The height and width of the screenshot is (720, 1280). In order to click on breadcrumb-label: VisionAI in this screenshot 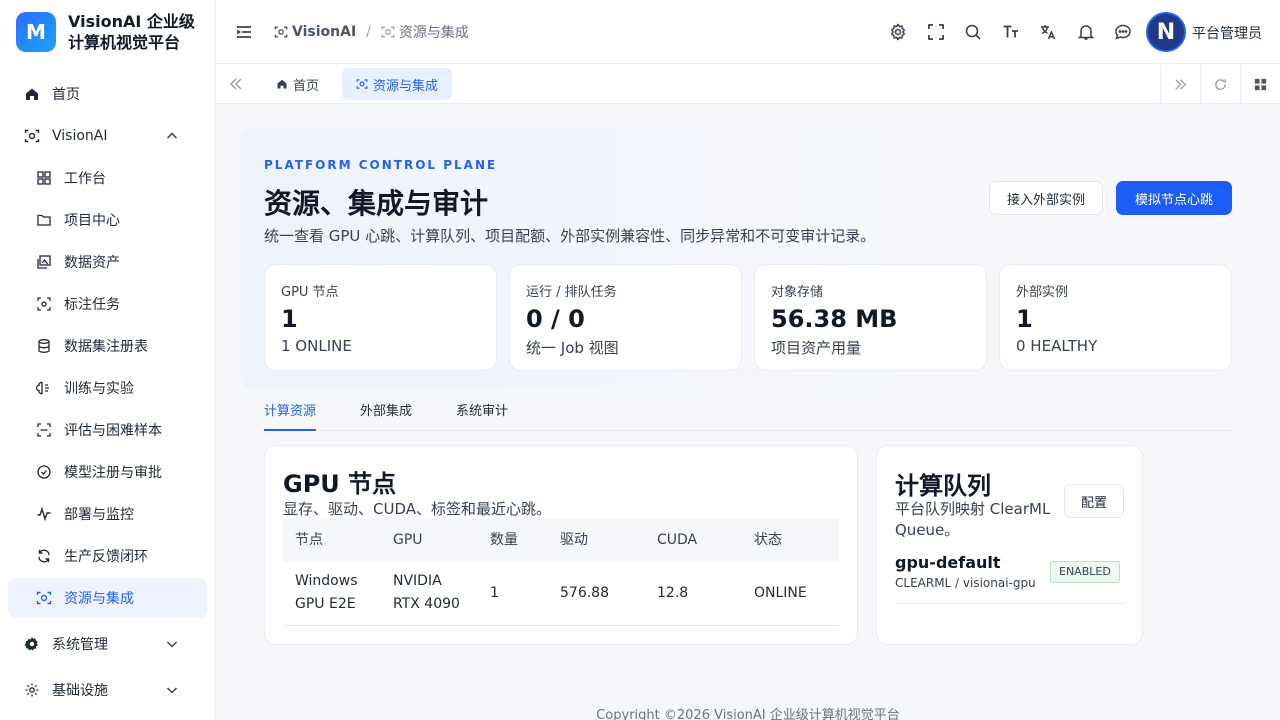, I will do `click(324, 31)`.